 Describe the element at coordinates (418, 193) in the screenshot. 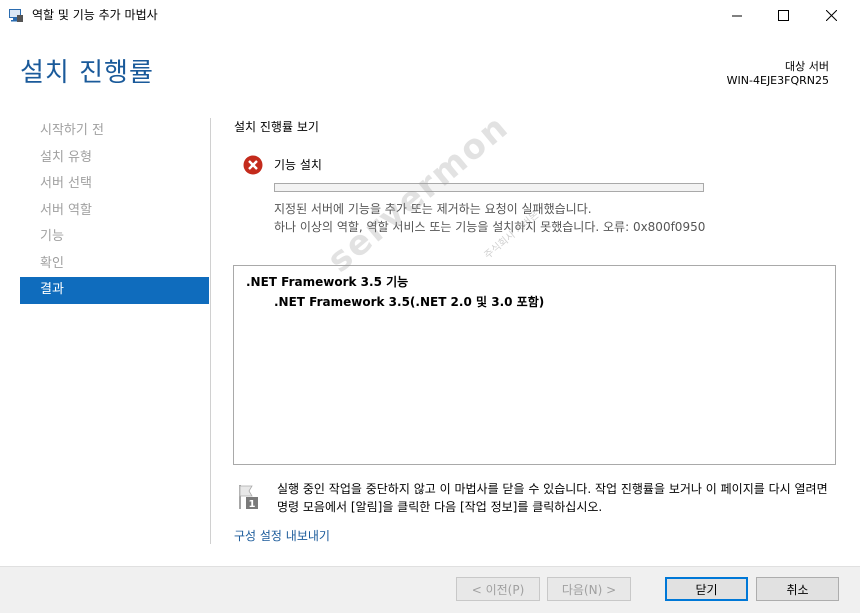

I see `watermark: servermon` at that location.